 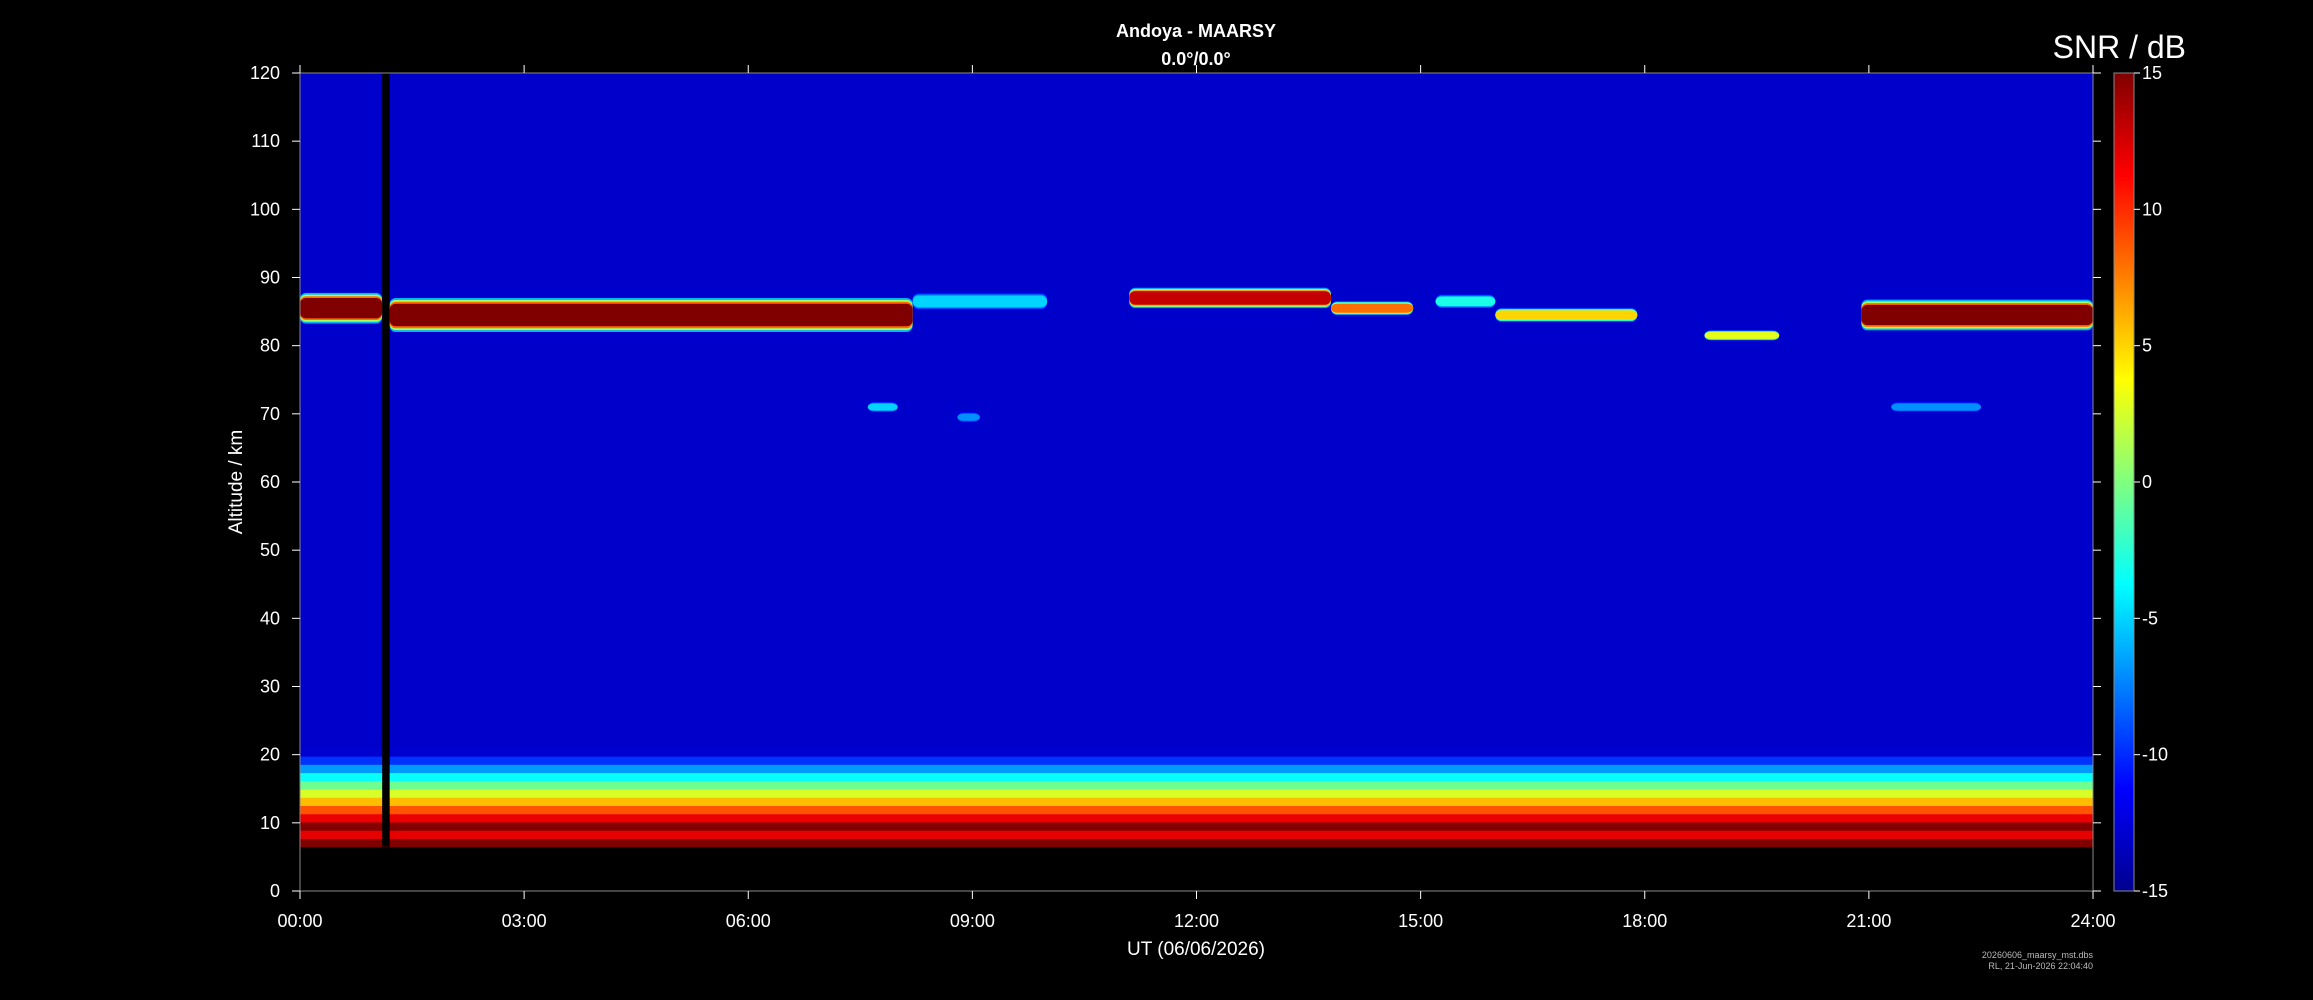 I want to click on colorbar-title: SNR / dB, so click(x=2119, y=47).